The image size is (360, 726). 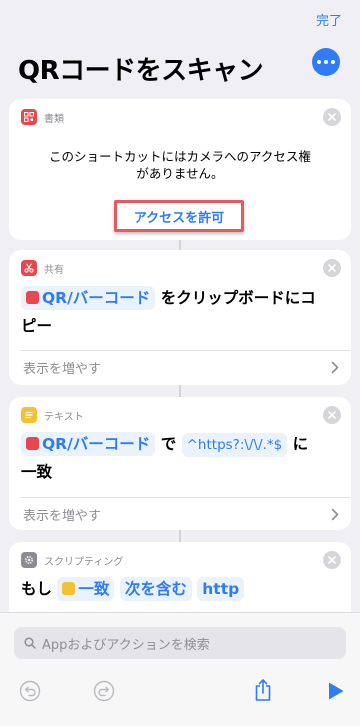 I want to click on redo-button, so click(x=104, y=691).